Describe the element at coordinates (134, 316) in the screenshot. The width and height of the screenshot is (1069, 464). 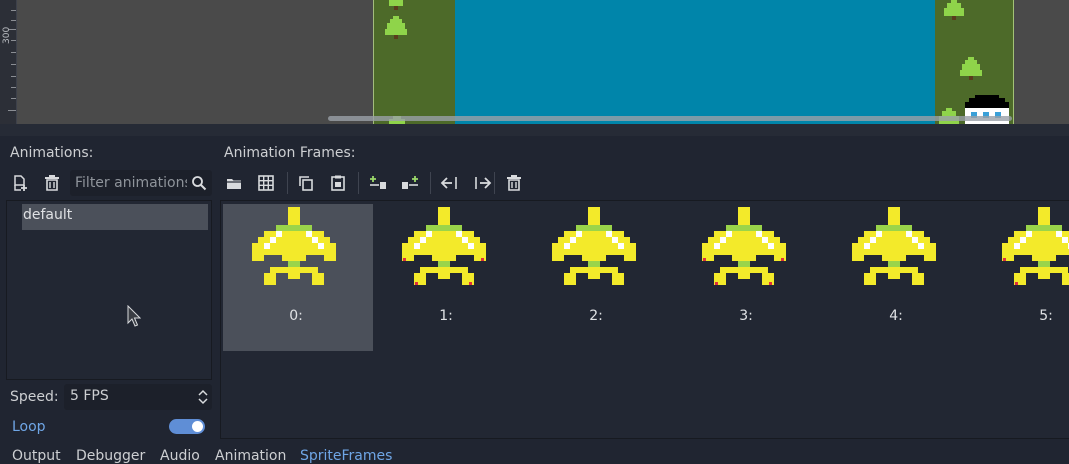
I see `mouse-cursor-icon` at that location.